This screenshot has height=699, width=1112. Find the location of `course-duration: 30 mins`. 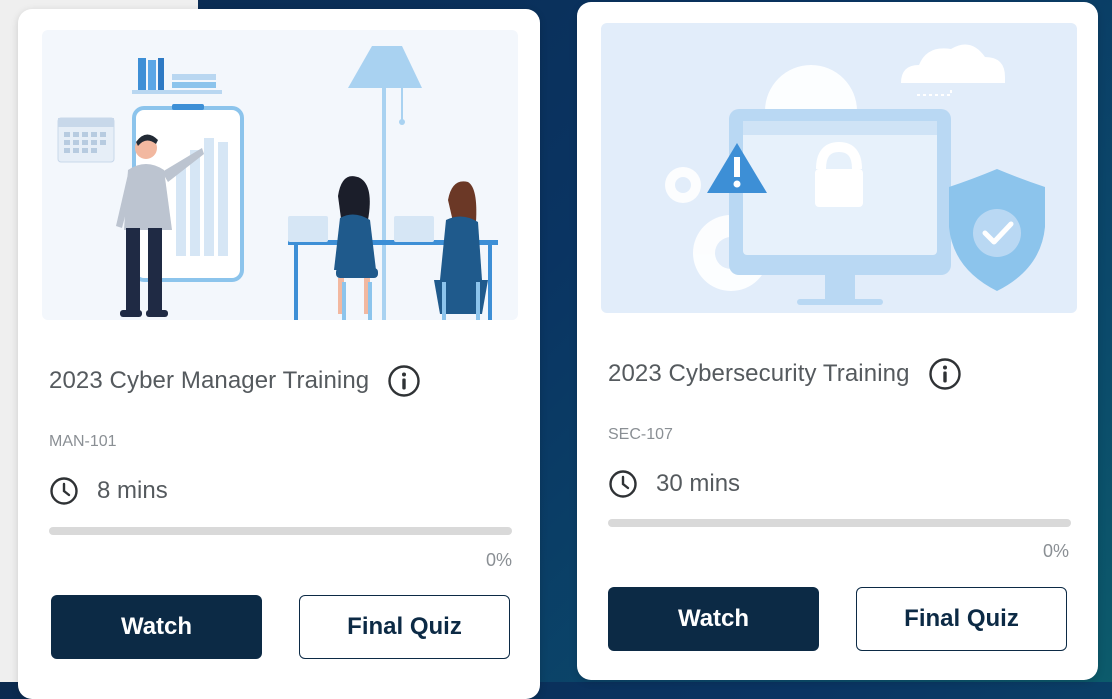

course-duration: 30 mins is located at coordinates (698, 483).